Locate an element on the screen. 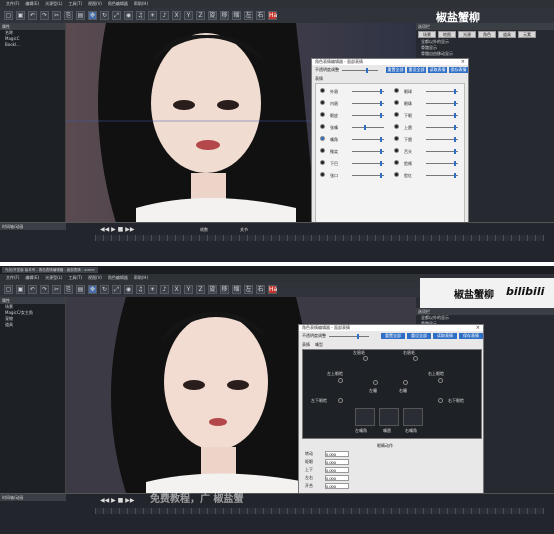 The width and height of the screenshot is (554, 534). tab-expression: 表情 is located at coordinates (306, 345).